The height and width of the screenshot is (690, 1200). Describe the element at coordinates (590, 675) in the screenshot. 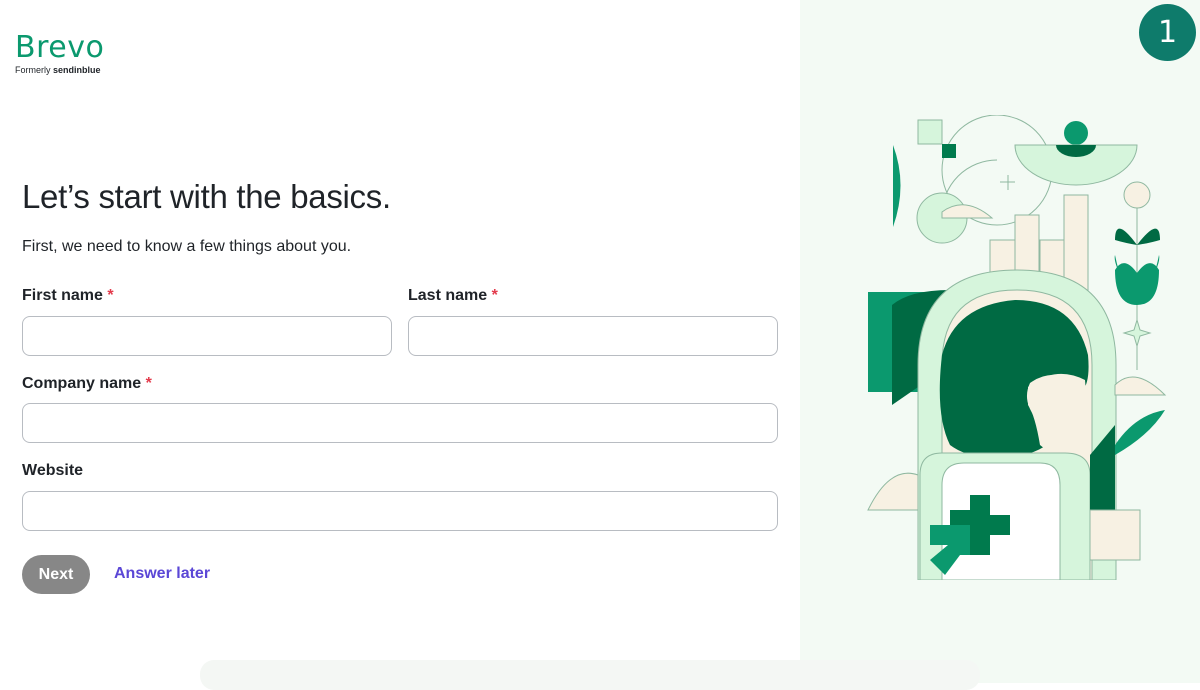

I see `bottom-shadow` at that location.